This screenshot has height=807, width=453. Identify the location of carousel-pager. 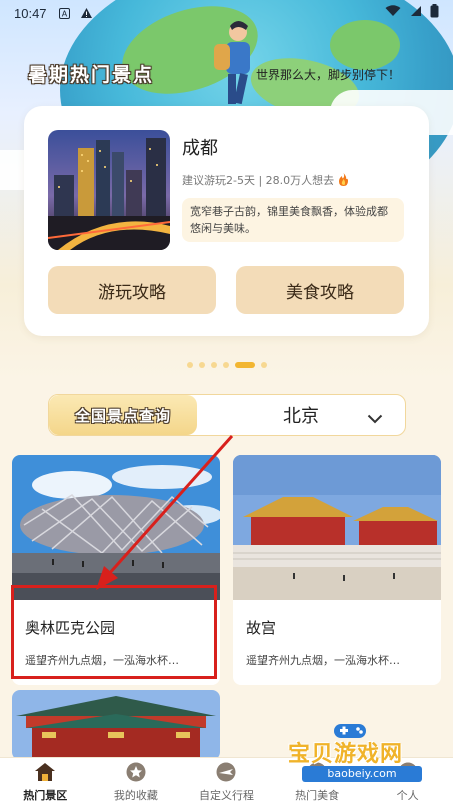
(226, 365).